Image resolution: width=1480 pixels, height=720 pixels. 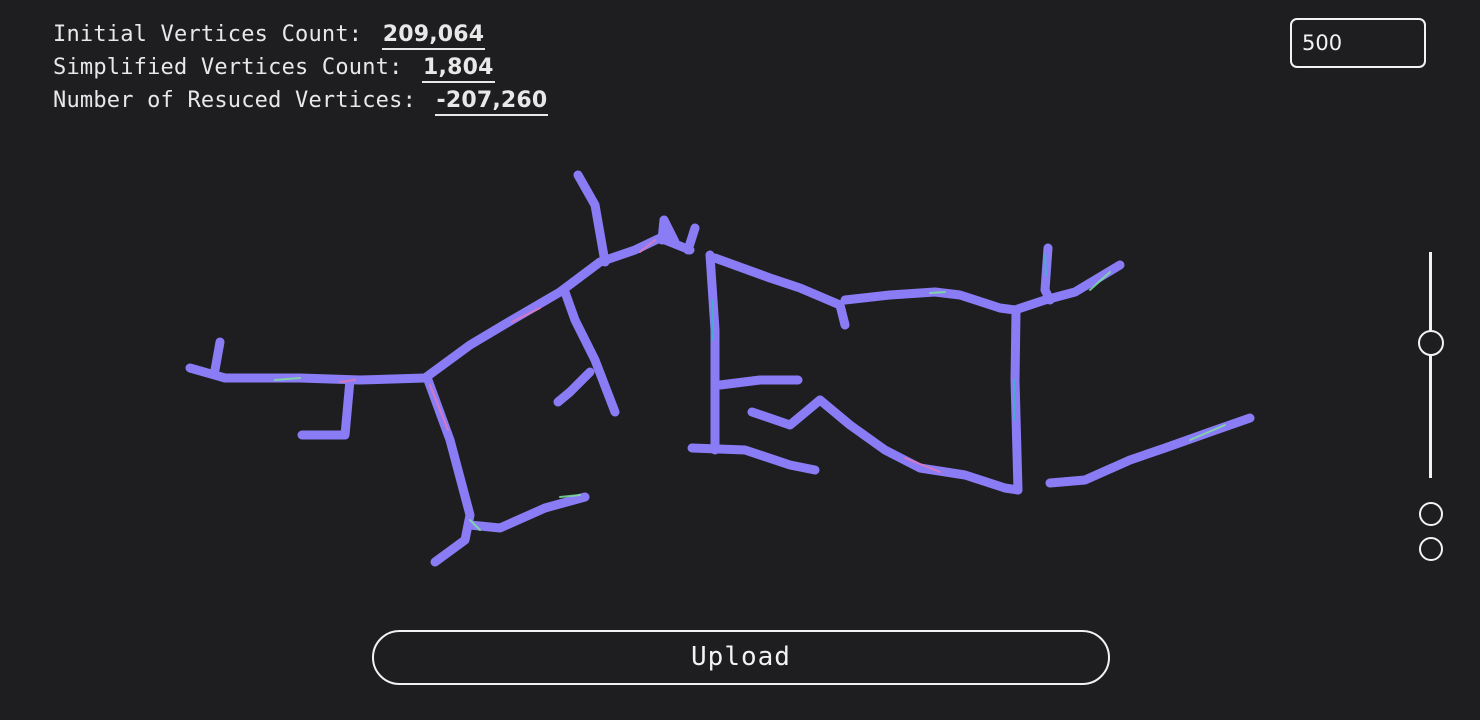 I want to click on reduced-vertices-row: Number of Resuced Vertices: -207,260, so click(x=301, y=100).